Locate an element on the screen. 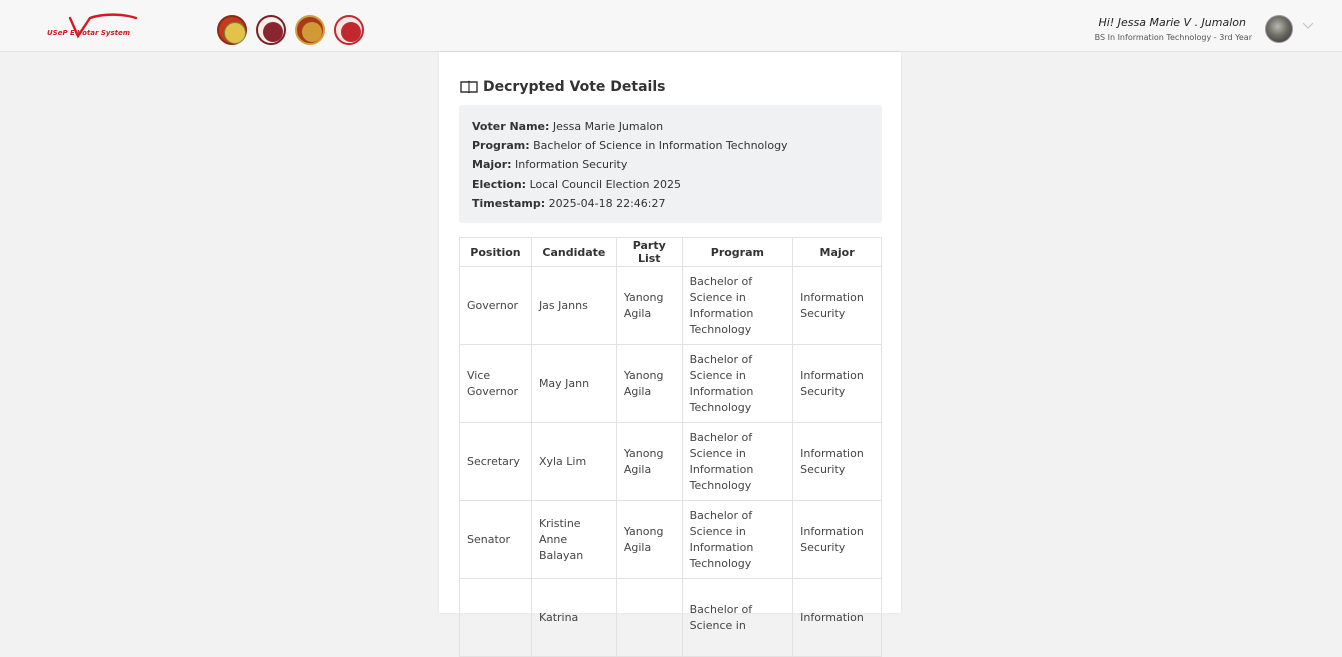  book-open-icon is located at coordinates (469, 87).